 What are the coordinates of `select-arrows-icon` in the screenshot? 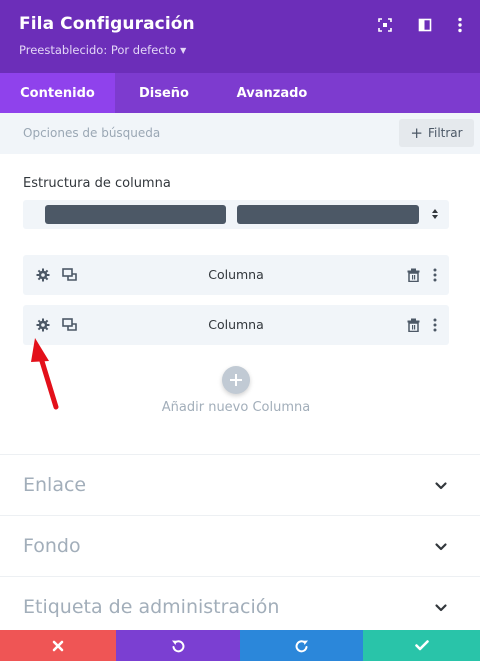 It's located at (435, 214).